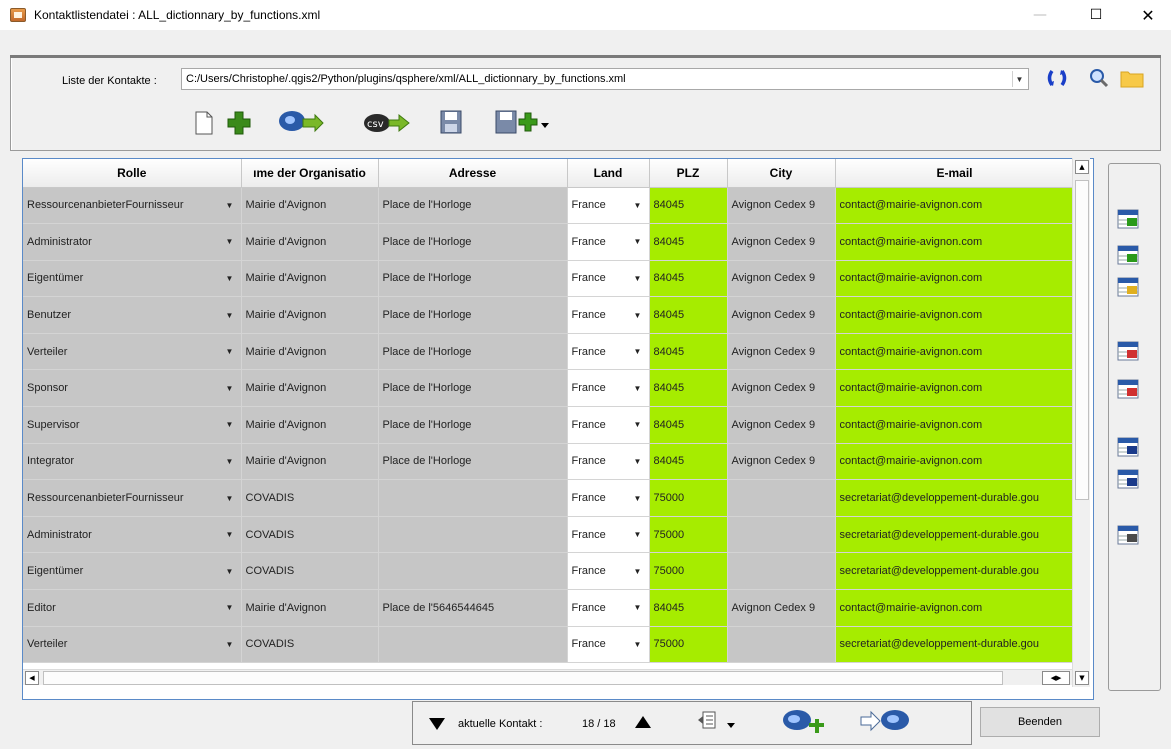 The image size is (1171, 749). Describe the element at coordinates (718, 722) in the screenshot. I see `contact-menu-icon` at that location.